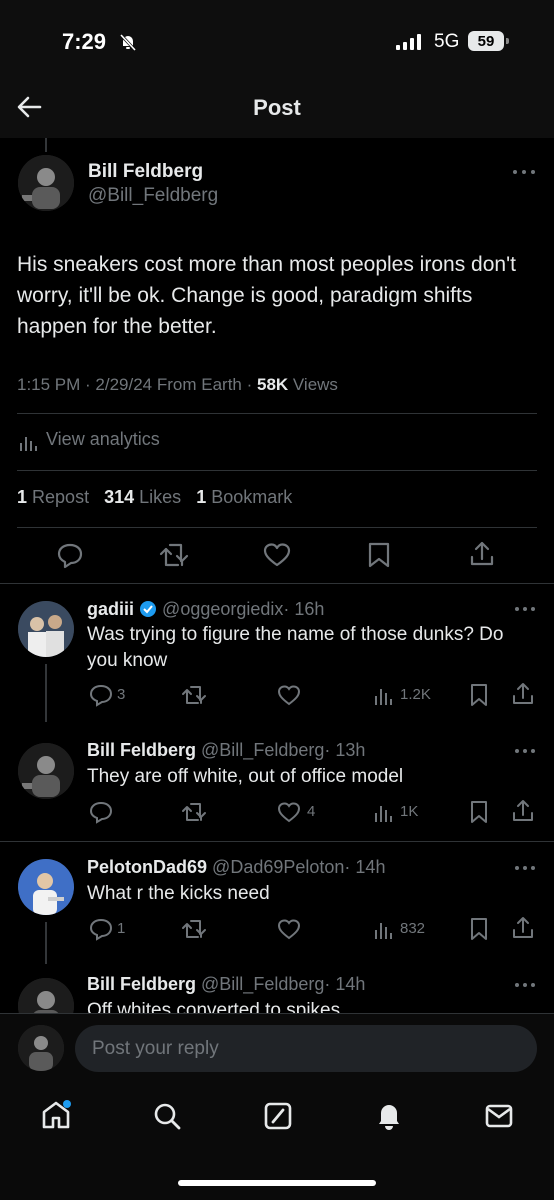 Image resolution: width=554 pixels, height=1200 pixels. What do you see at coordinates (103, 439) in the screenshot?
I see `view-analytics-label: View analytics` at bounding box center [103, 439].